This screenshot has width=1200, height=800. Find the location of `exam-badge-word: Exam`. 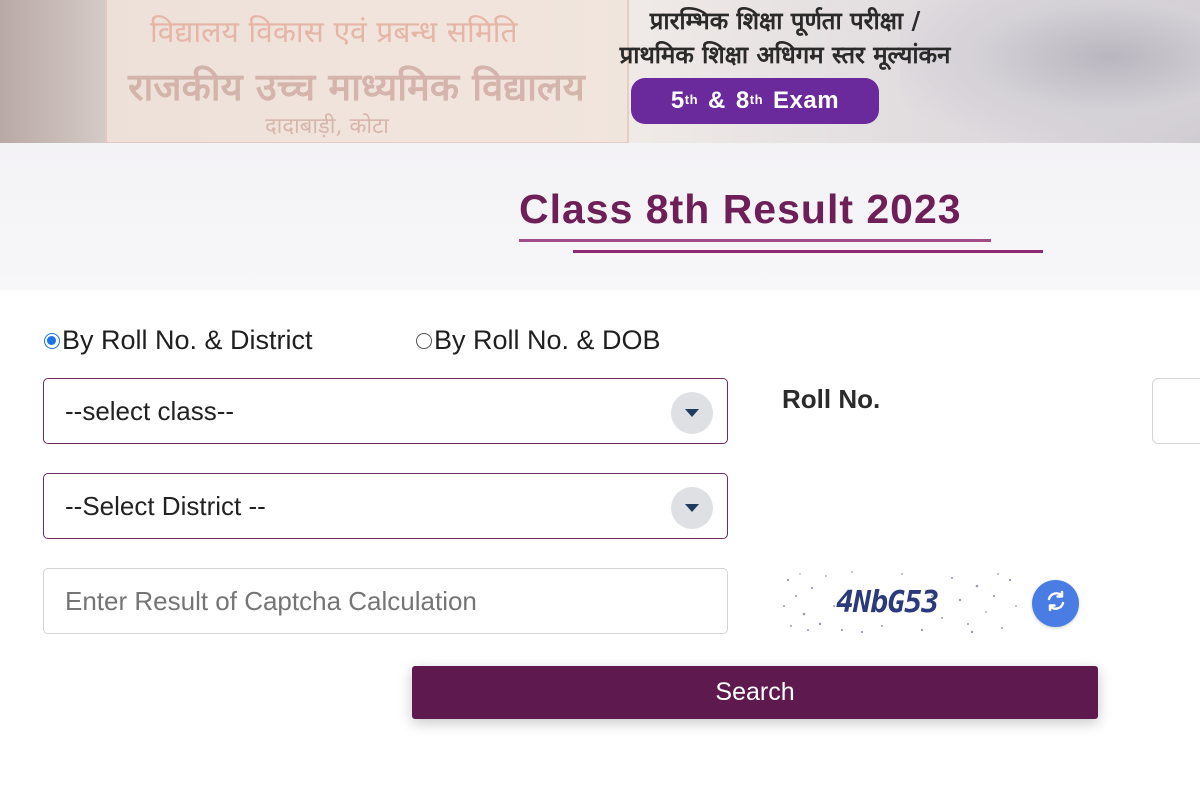

exam-badge-word: Exam is located at coordinates (806, 100).